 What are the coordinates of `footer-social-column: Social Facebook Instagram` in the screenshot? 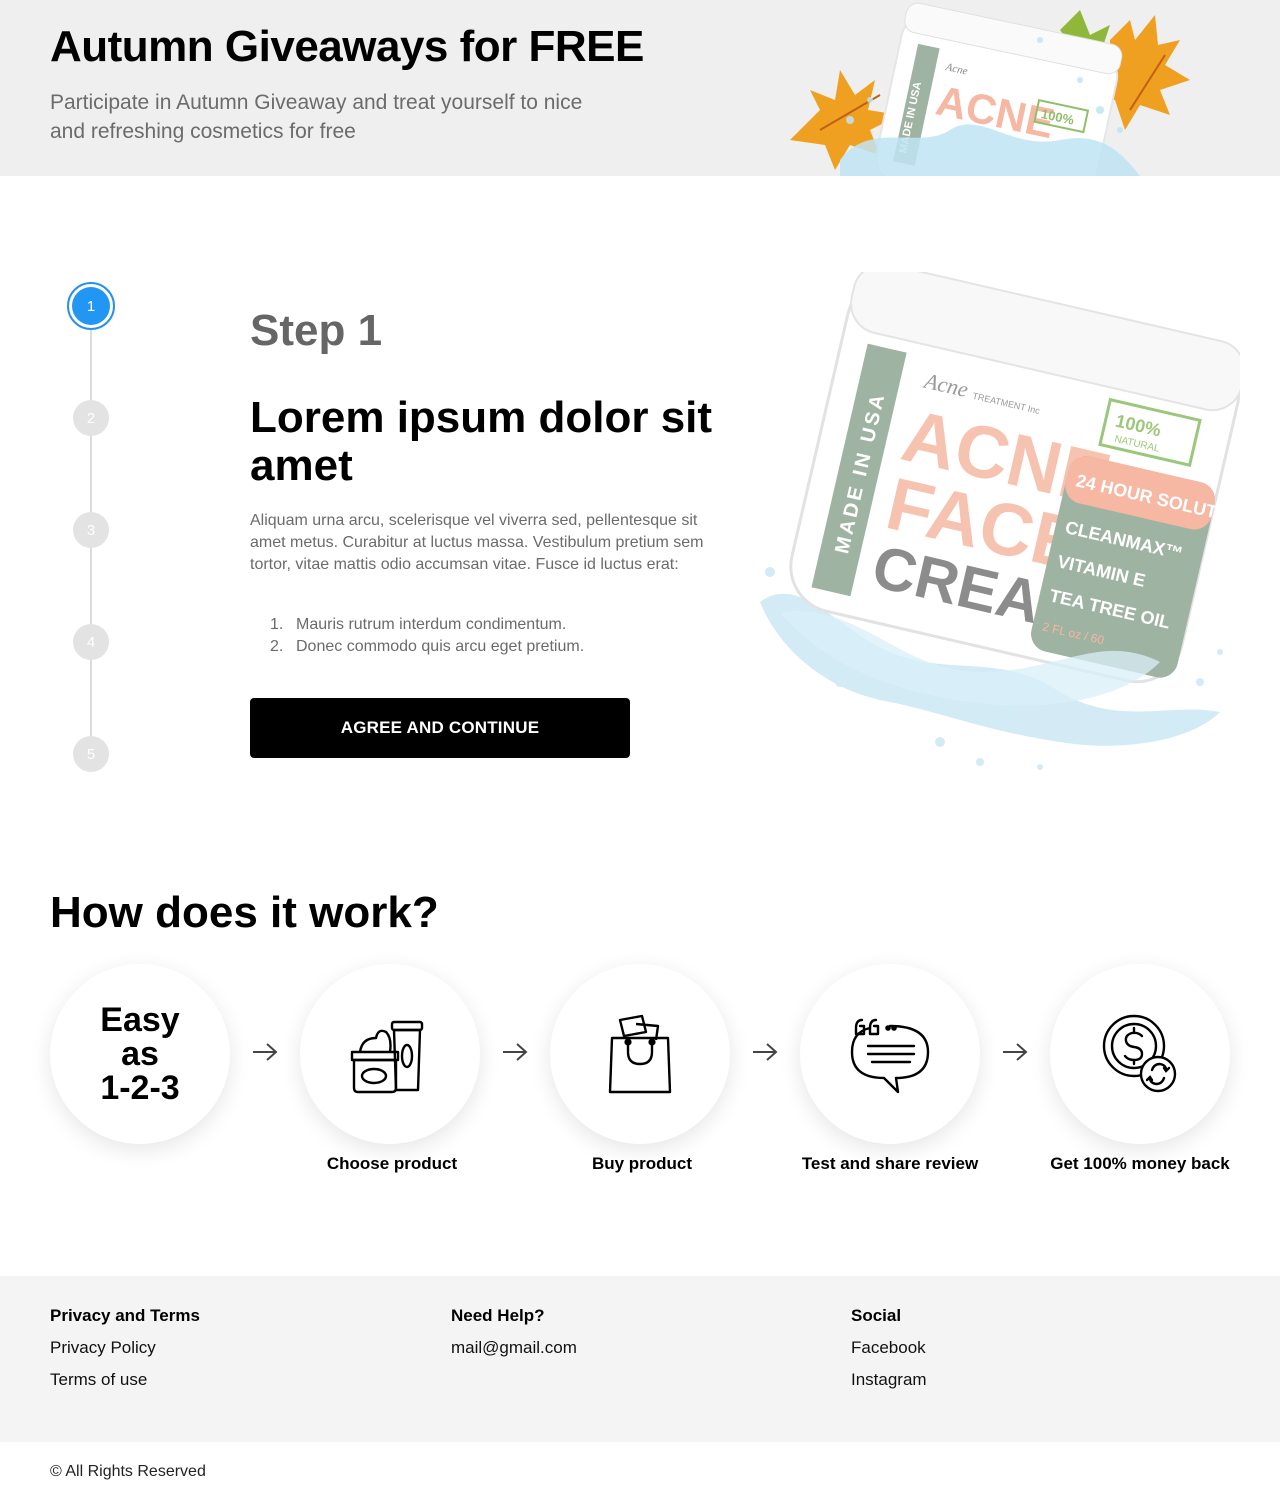 It's located at (889, 1354).